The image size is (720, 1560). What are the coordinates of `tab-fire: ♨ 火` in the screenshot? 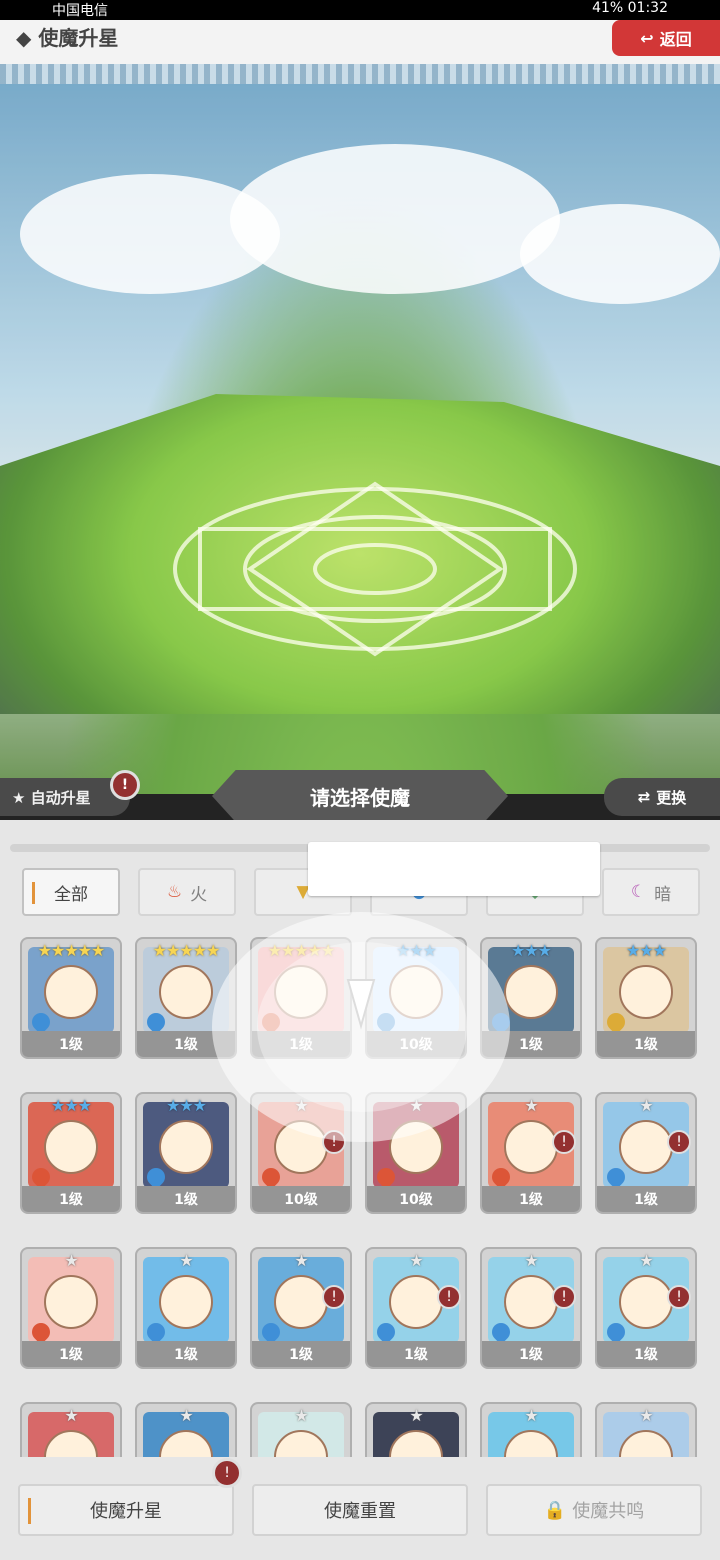 It's located at (187, 892).